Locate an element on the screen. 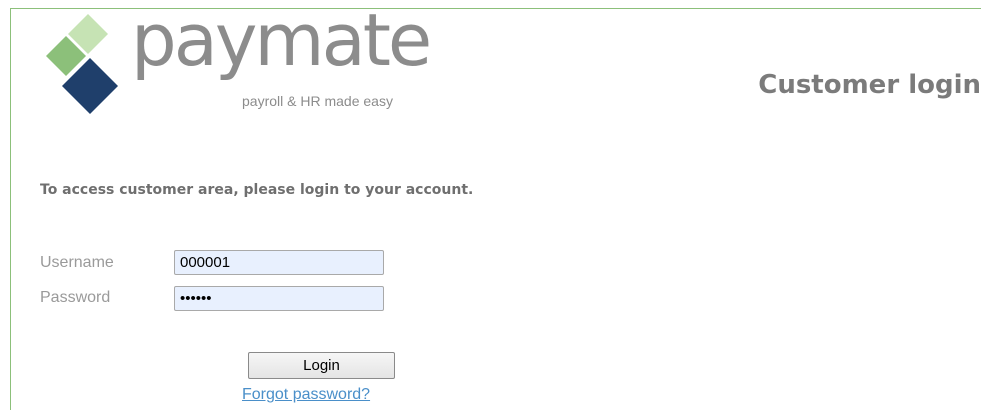 The image size is (981, 410). password-input is located at coordinates (279, 298).